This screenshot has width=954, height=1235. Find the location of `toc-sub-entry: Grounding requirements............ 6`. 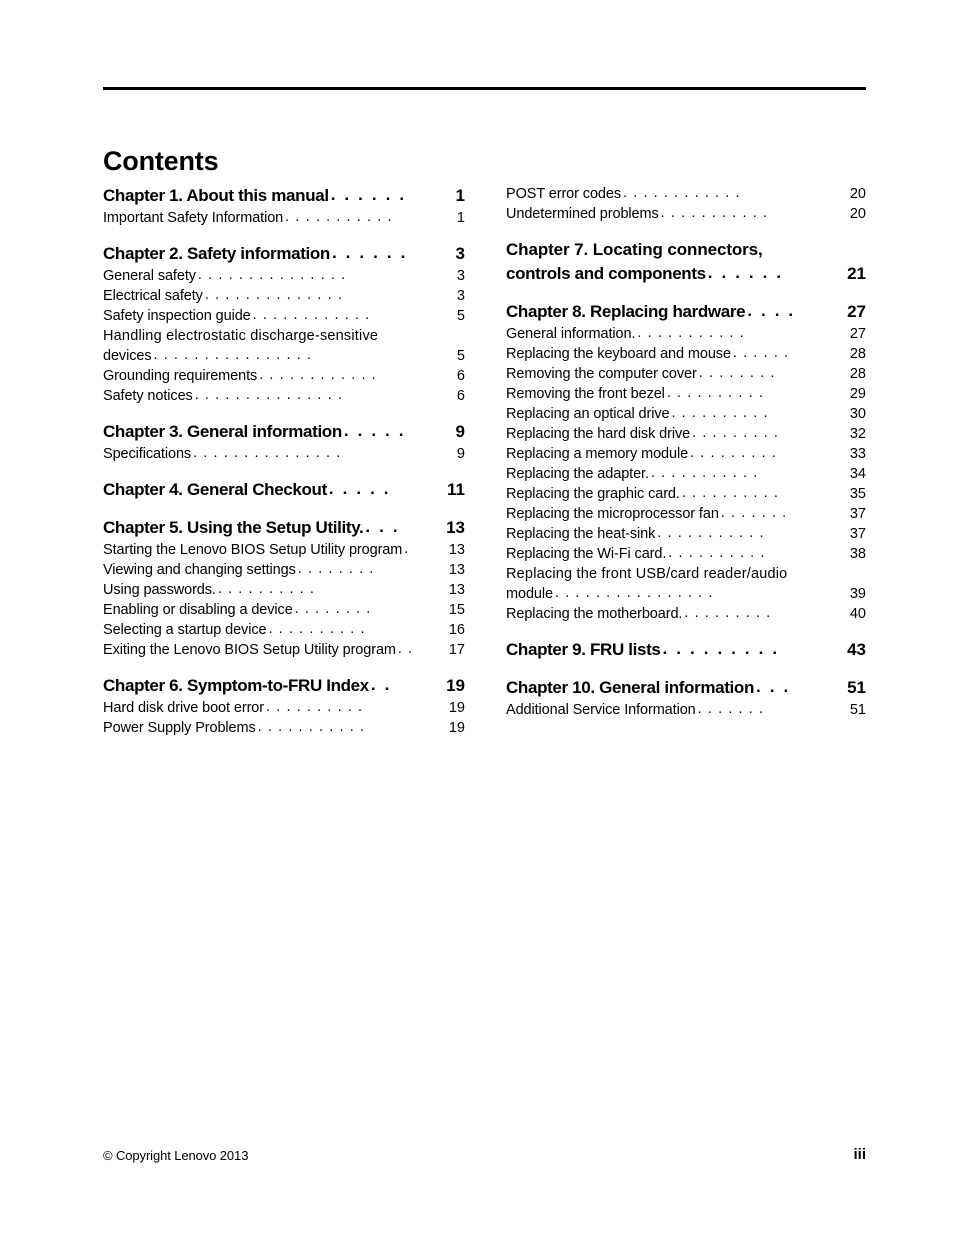

toc-sub-entry: Grounding requirements............ 6 is located at coordinates (284, 377).